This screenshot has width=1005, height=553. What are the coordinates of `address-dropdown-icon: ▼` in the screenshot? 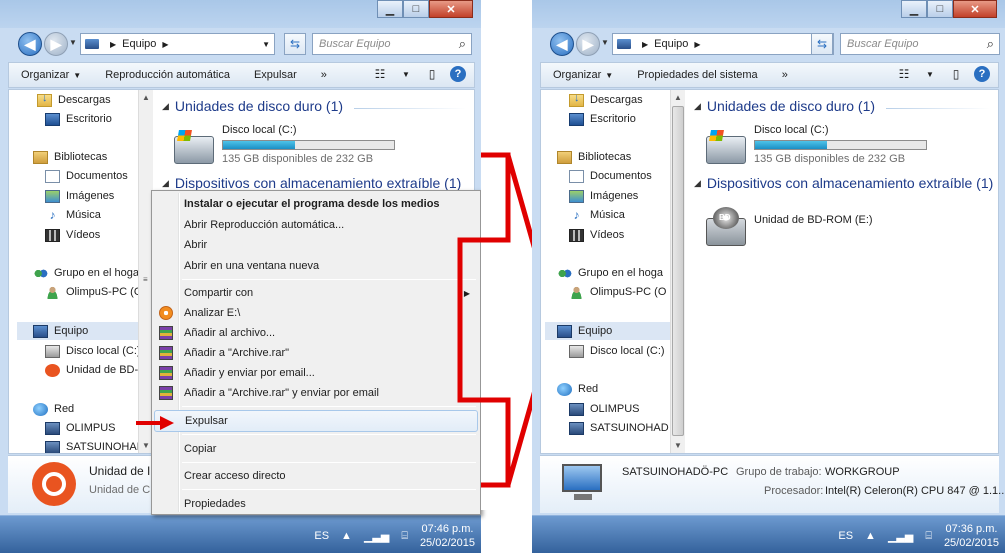 It's located at (266, 44).